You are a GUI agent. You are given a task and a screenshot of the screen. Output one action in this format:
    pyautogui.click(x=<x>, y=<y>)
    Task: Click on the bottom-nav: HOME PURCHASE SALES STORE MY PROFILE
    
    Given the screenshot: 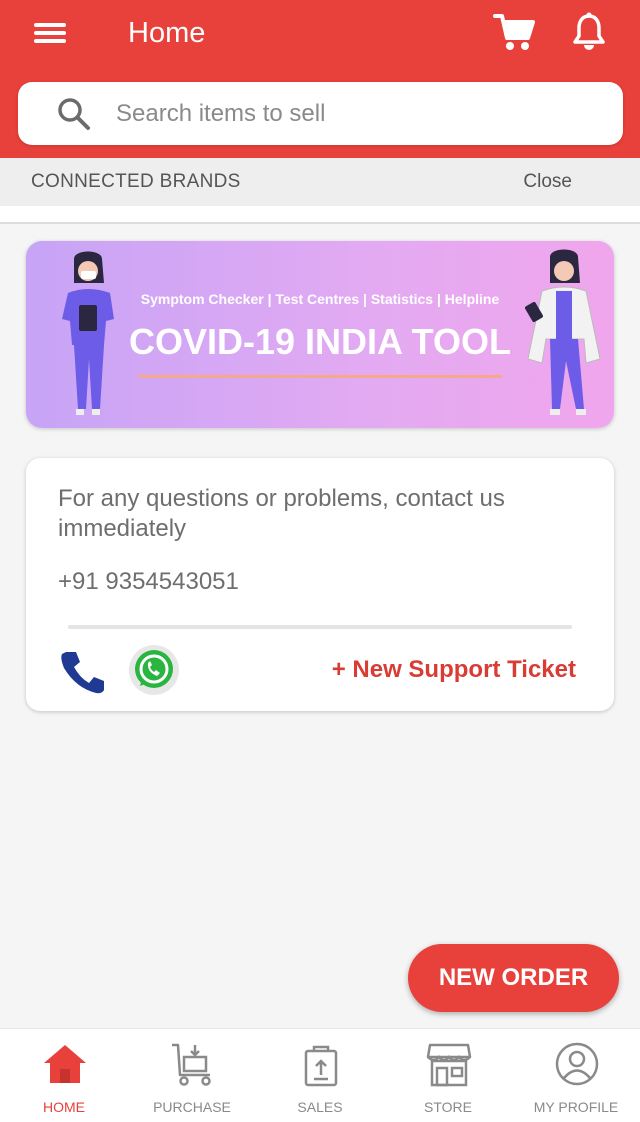 What is the action you would take?
    pyautogui.click(x=320, y=1075)
    